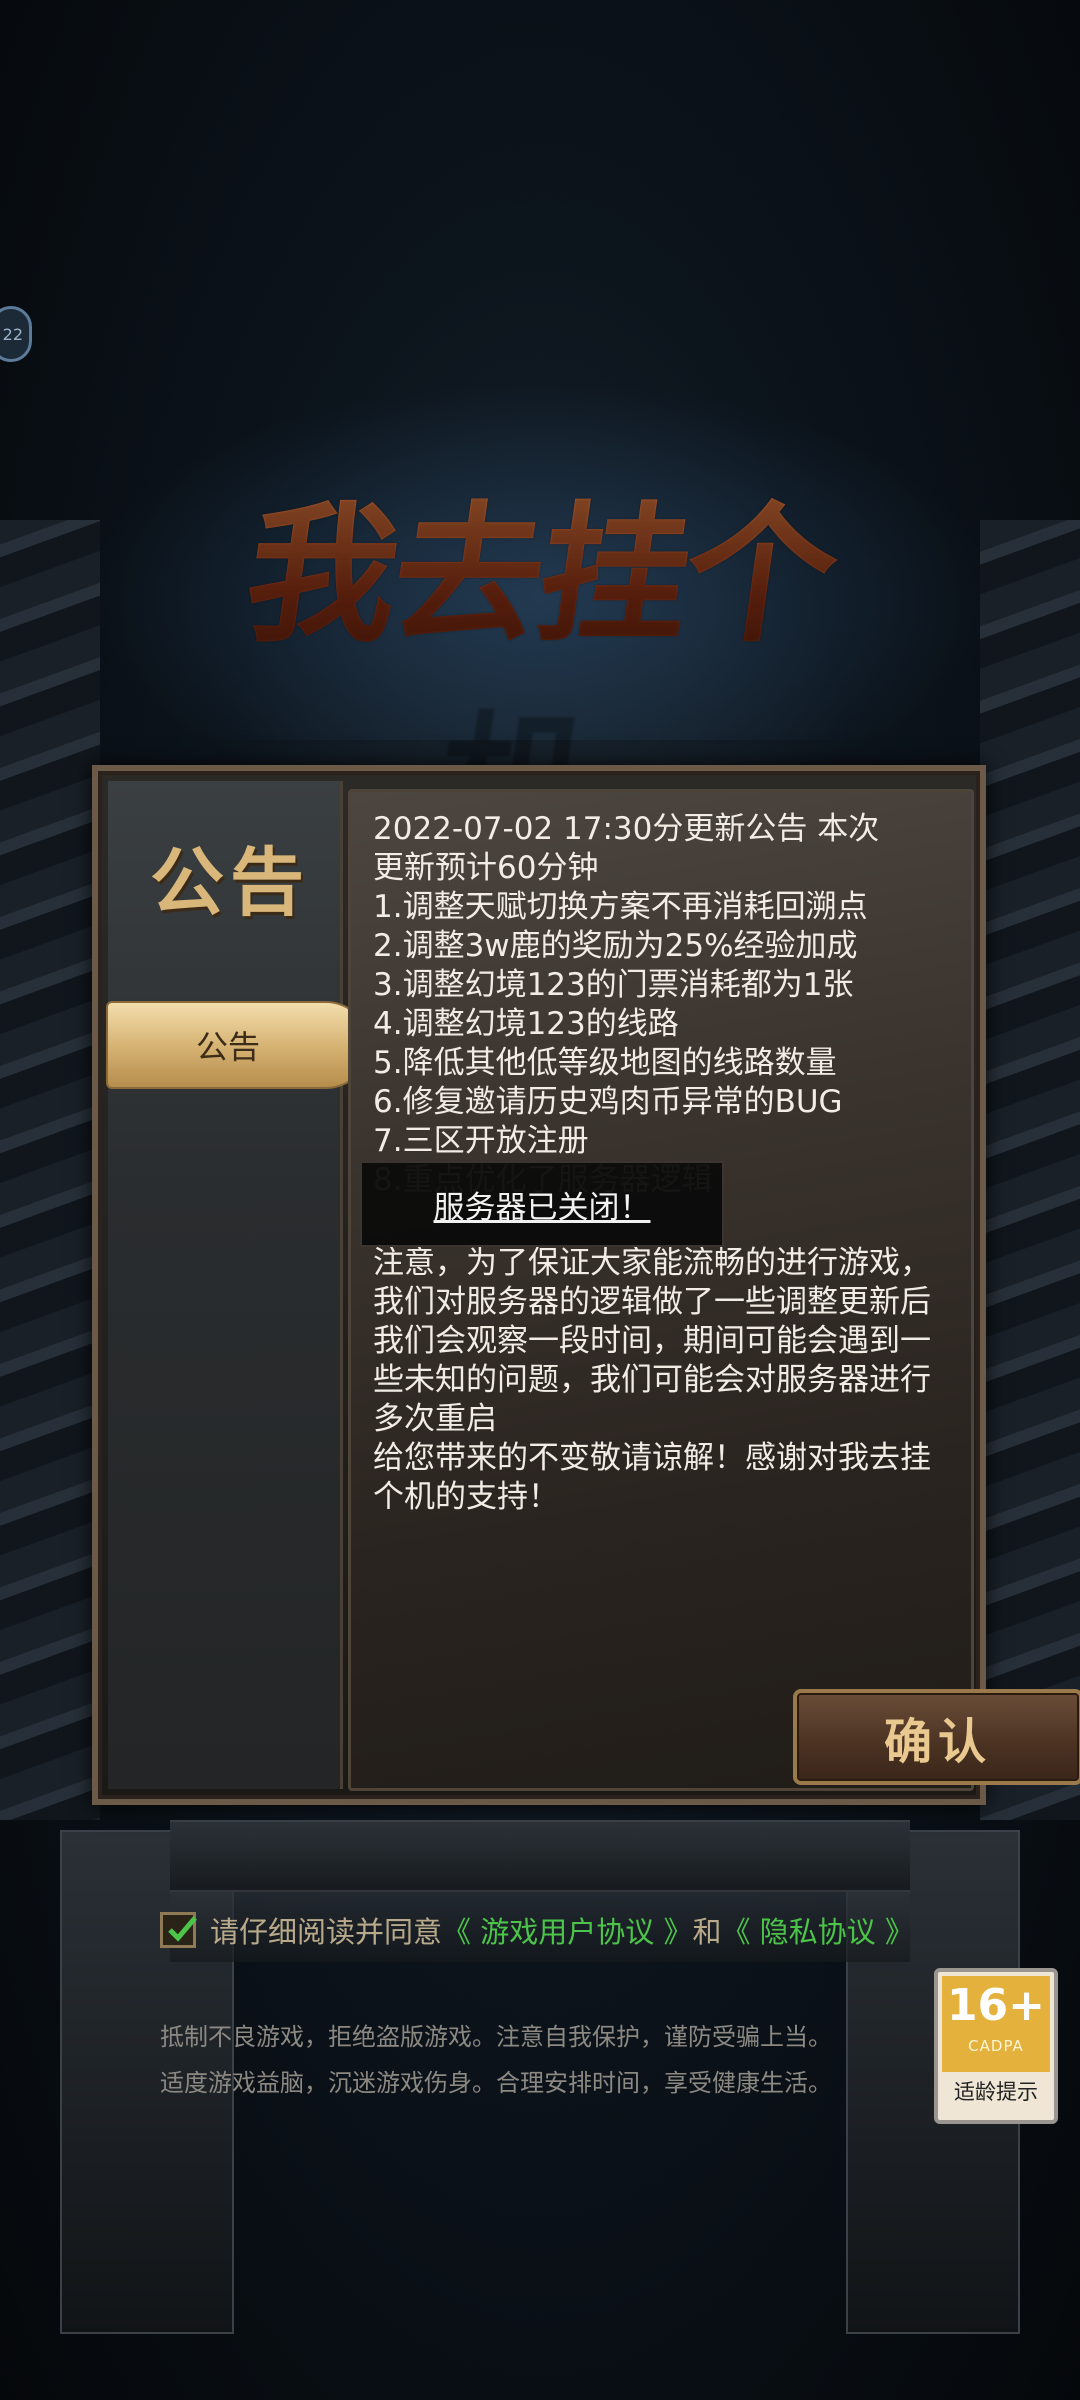 The height and width of the screenshot is (2400, 1080). What do you see at coordinates (542, 1204) in the screenshot?
I see `server-closed-toast: 服务器已关闭！` at bounding box center [542, 1204].